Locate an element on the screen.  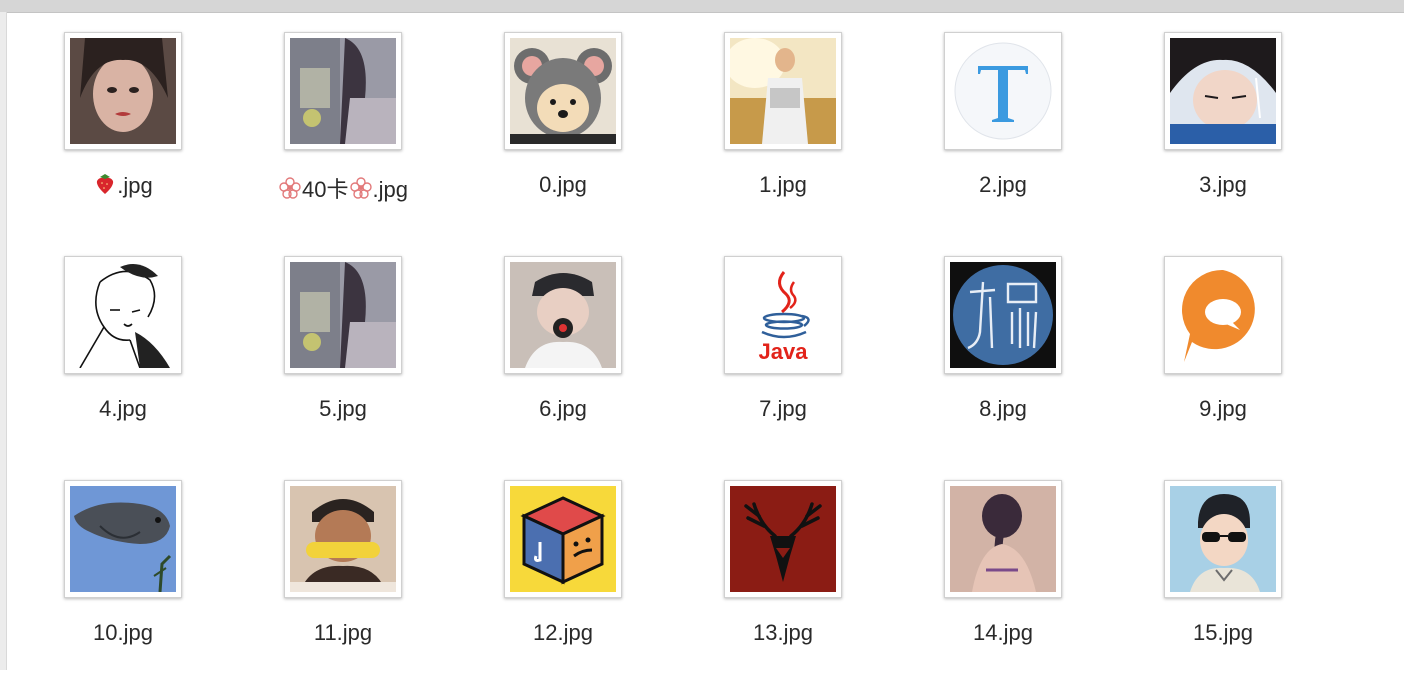
girl-braid-photo-icon is located at coordinates (1003, 539).